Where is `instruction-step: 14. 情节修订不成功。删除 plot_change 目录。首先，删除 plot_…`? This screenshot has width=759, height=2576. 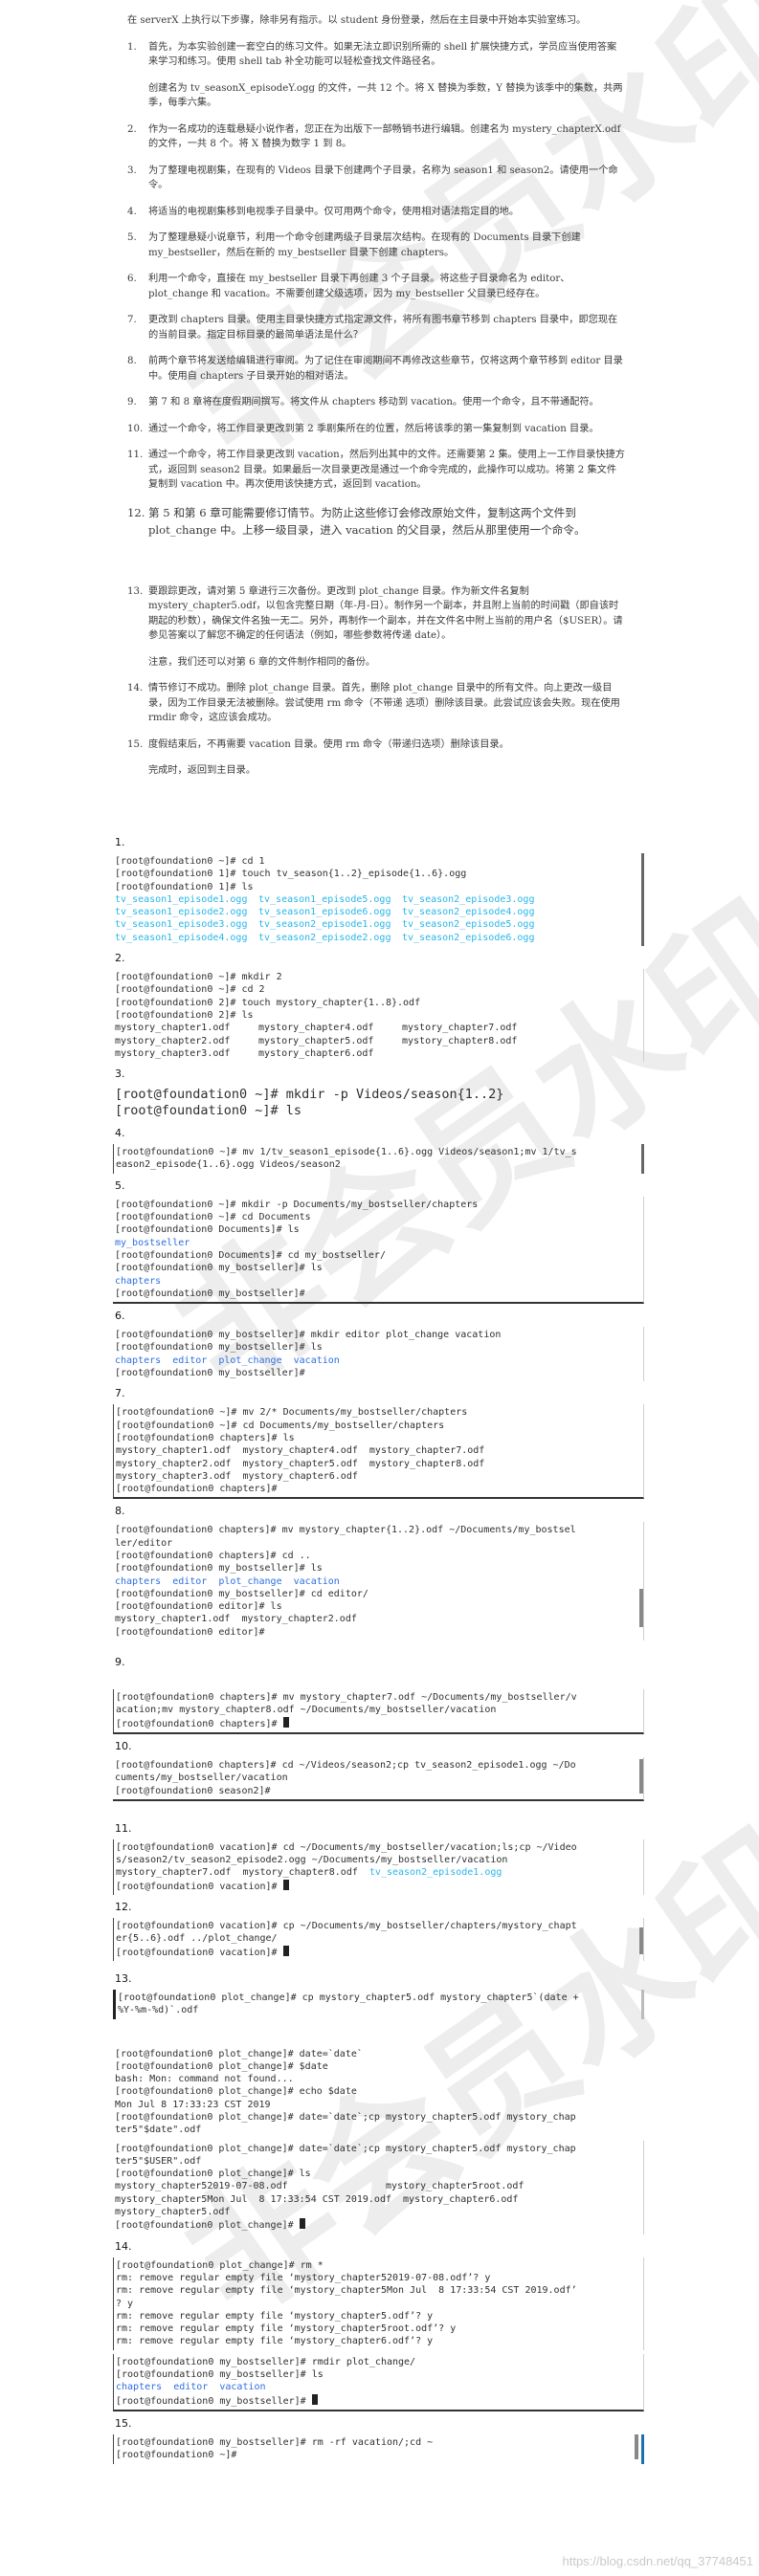 instruction-step: 14. 情节修订不成功。删除 plot_change 目录。首先，删除 plot_… is located at coordinates (376, 704).